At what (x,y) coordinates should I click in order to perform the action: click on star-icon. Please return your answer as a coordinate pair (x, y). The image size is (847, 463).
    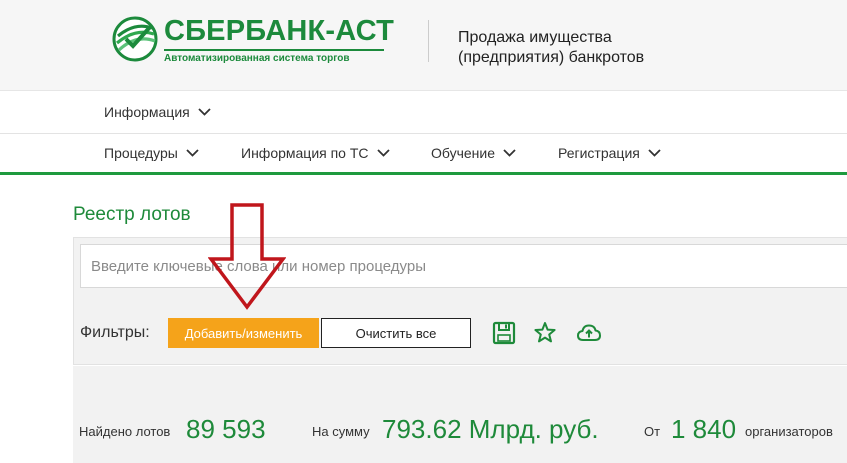
    Looking at the image, I should click on (545, 333).